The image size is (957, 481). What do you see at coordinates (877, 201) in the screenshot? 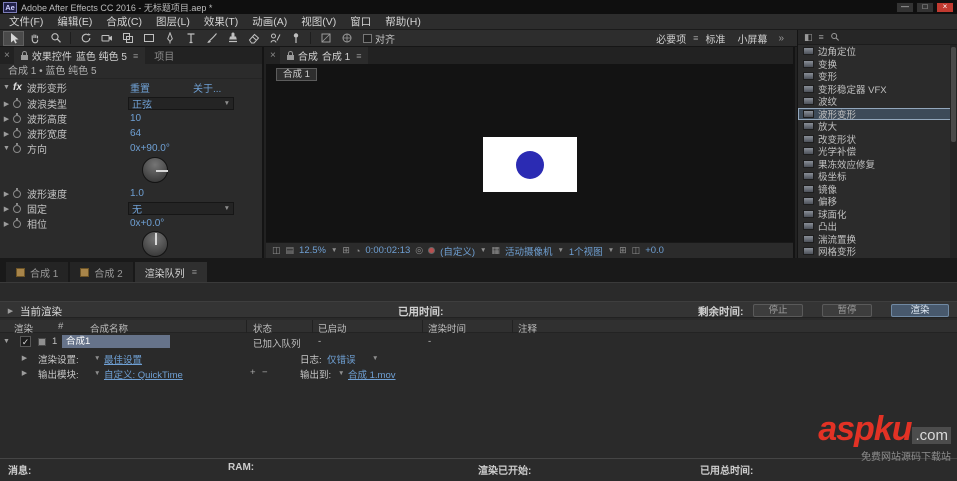
I see `list-item: 偏移` at bounding box center [877, 201].